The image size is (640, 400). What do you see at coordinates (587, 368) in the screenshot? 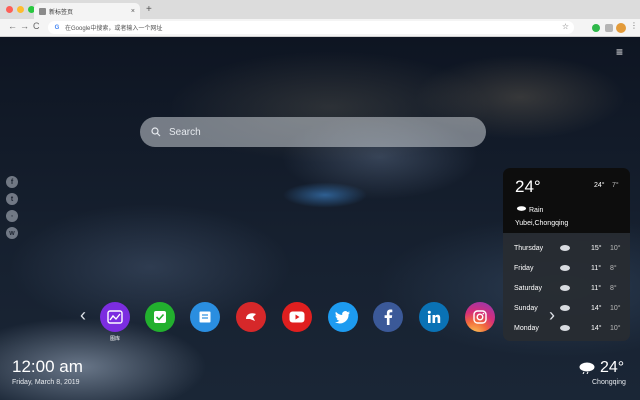
I see `cloud-rain-icon` at bounding box center [587, 368].